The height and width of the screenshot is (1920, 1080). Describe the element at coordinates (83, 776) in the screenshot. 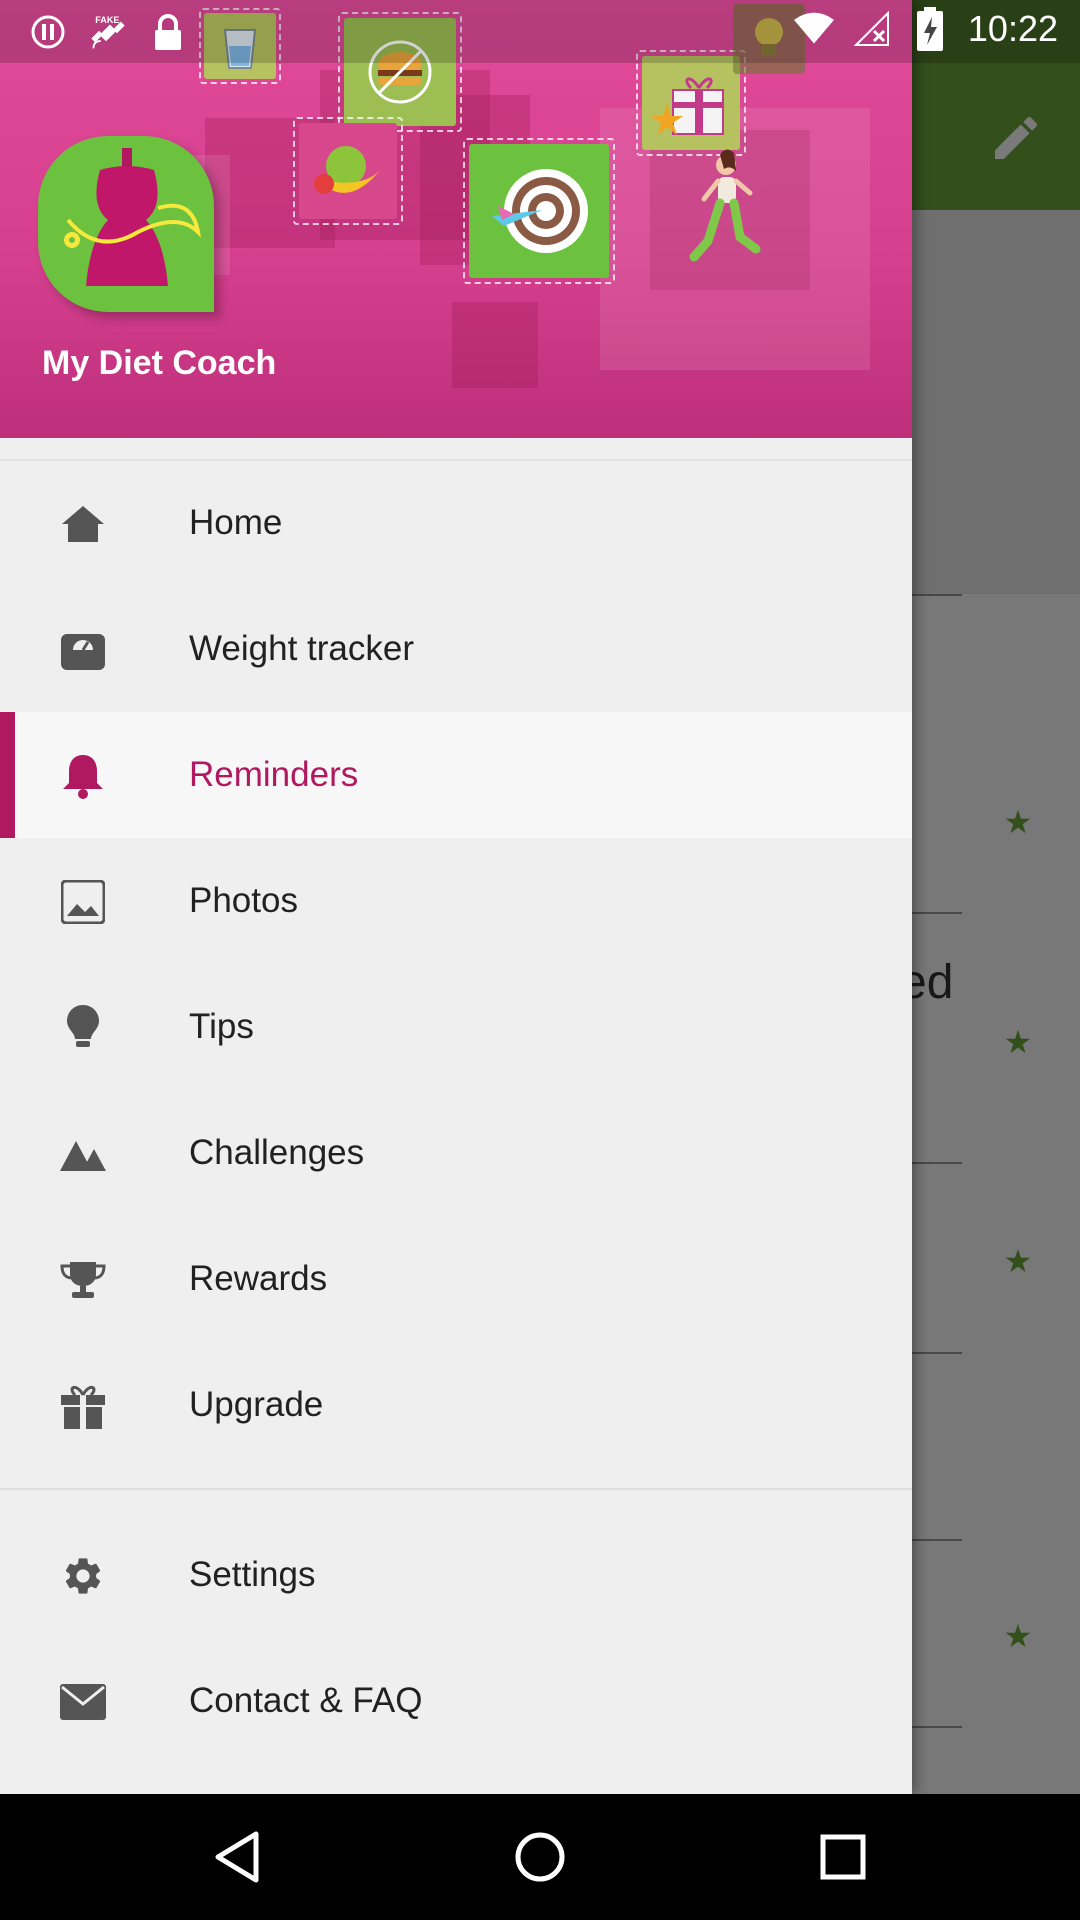

I see `bell-icon` at that location.